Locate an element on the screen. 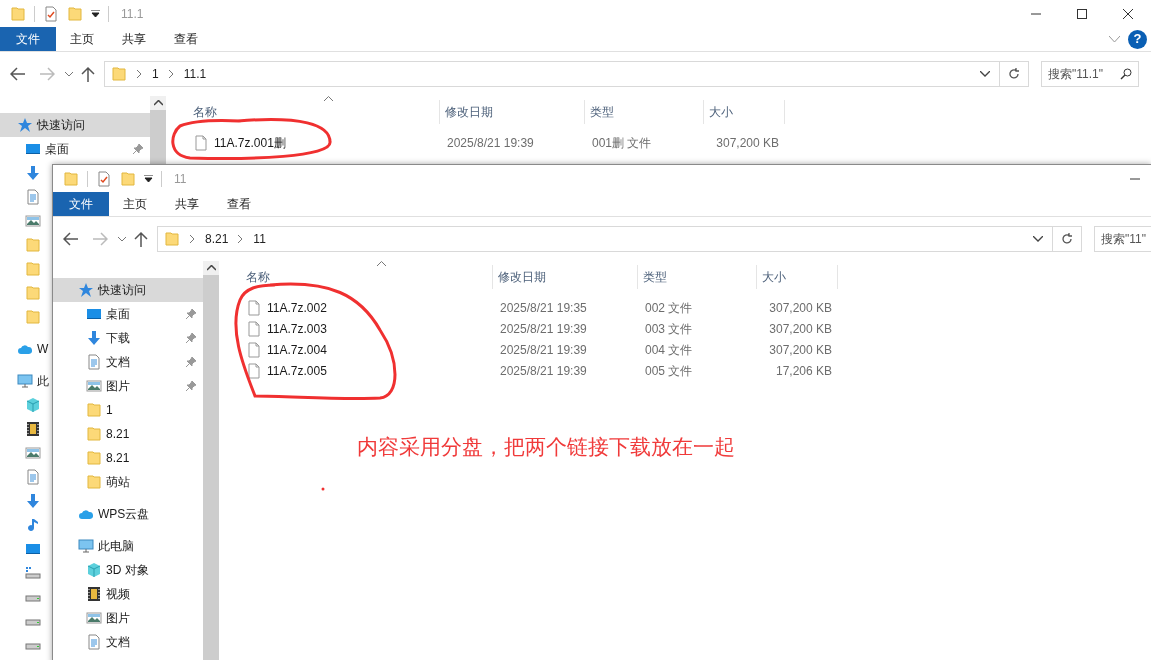 This screenshot has width=1151, height=660. file-name: 11A.7z.002 is located at coordinates (297, 307).